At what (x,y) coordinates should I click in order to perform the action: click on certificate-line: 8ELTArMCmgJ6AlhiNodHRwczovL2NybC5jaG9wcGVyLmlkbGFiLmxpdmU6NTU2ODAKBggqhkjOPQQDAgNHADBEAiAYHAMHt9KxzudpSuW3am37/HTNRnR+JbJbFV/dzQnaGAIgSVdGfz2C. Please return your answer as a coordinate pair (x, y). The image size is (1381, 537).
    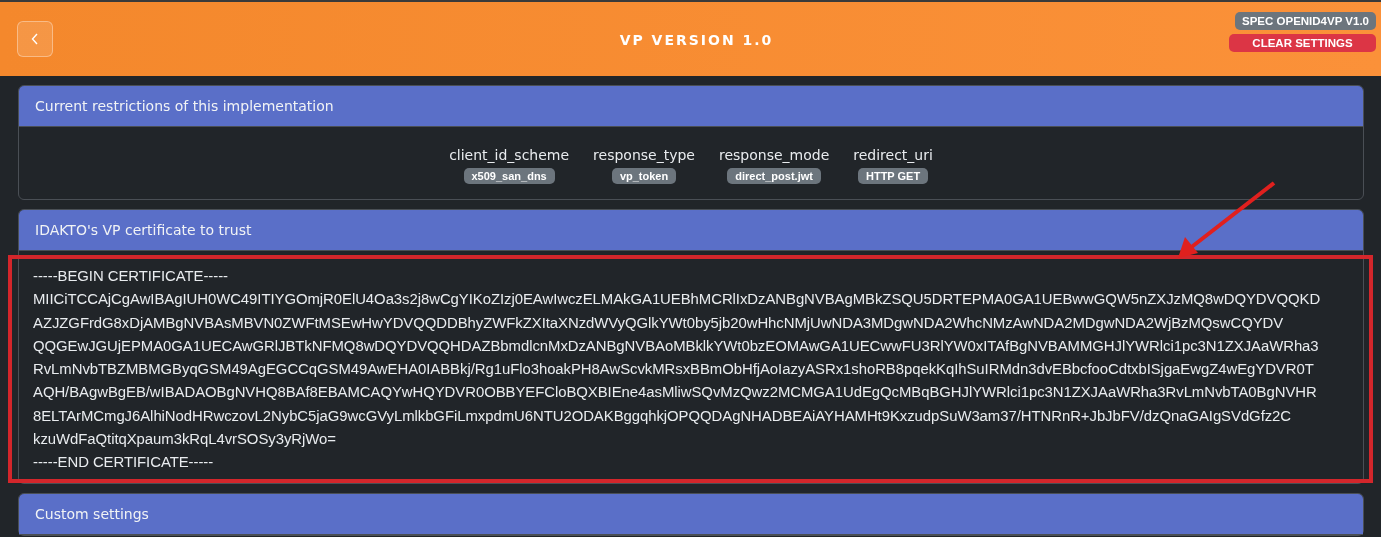
    Looking at the image, I should click on (663, 416).